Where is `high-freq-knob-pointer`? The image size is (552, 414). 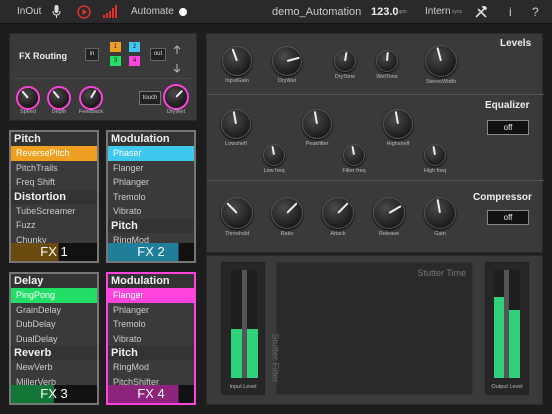
high-freq-knob-pointer is located at coordinates (434, 150).